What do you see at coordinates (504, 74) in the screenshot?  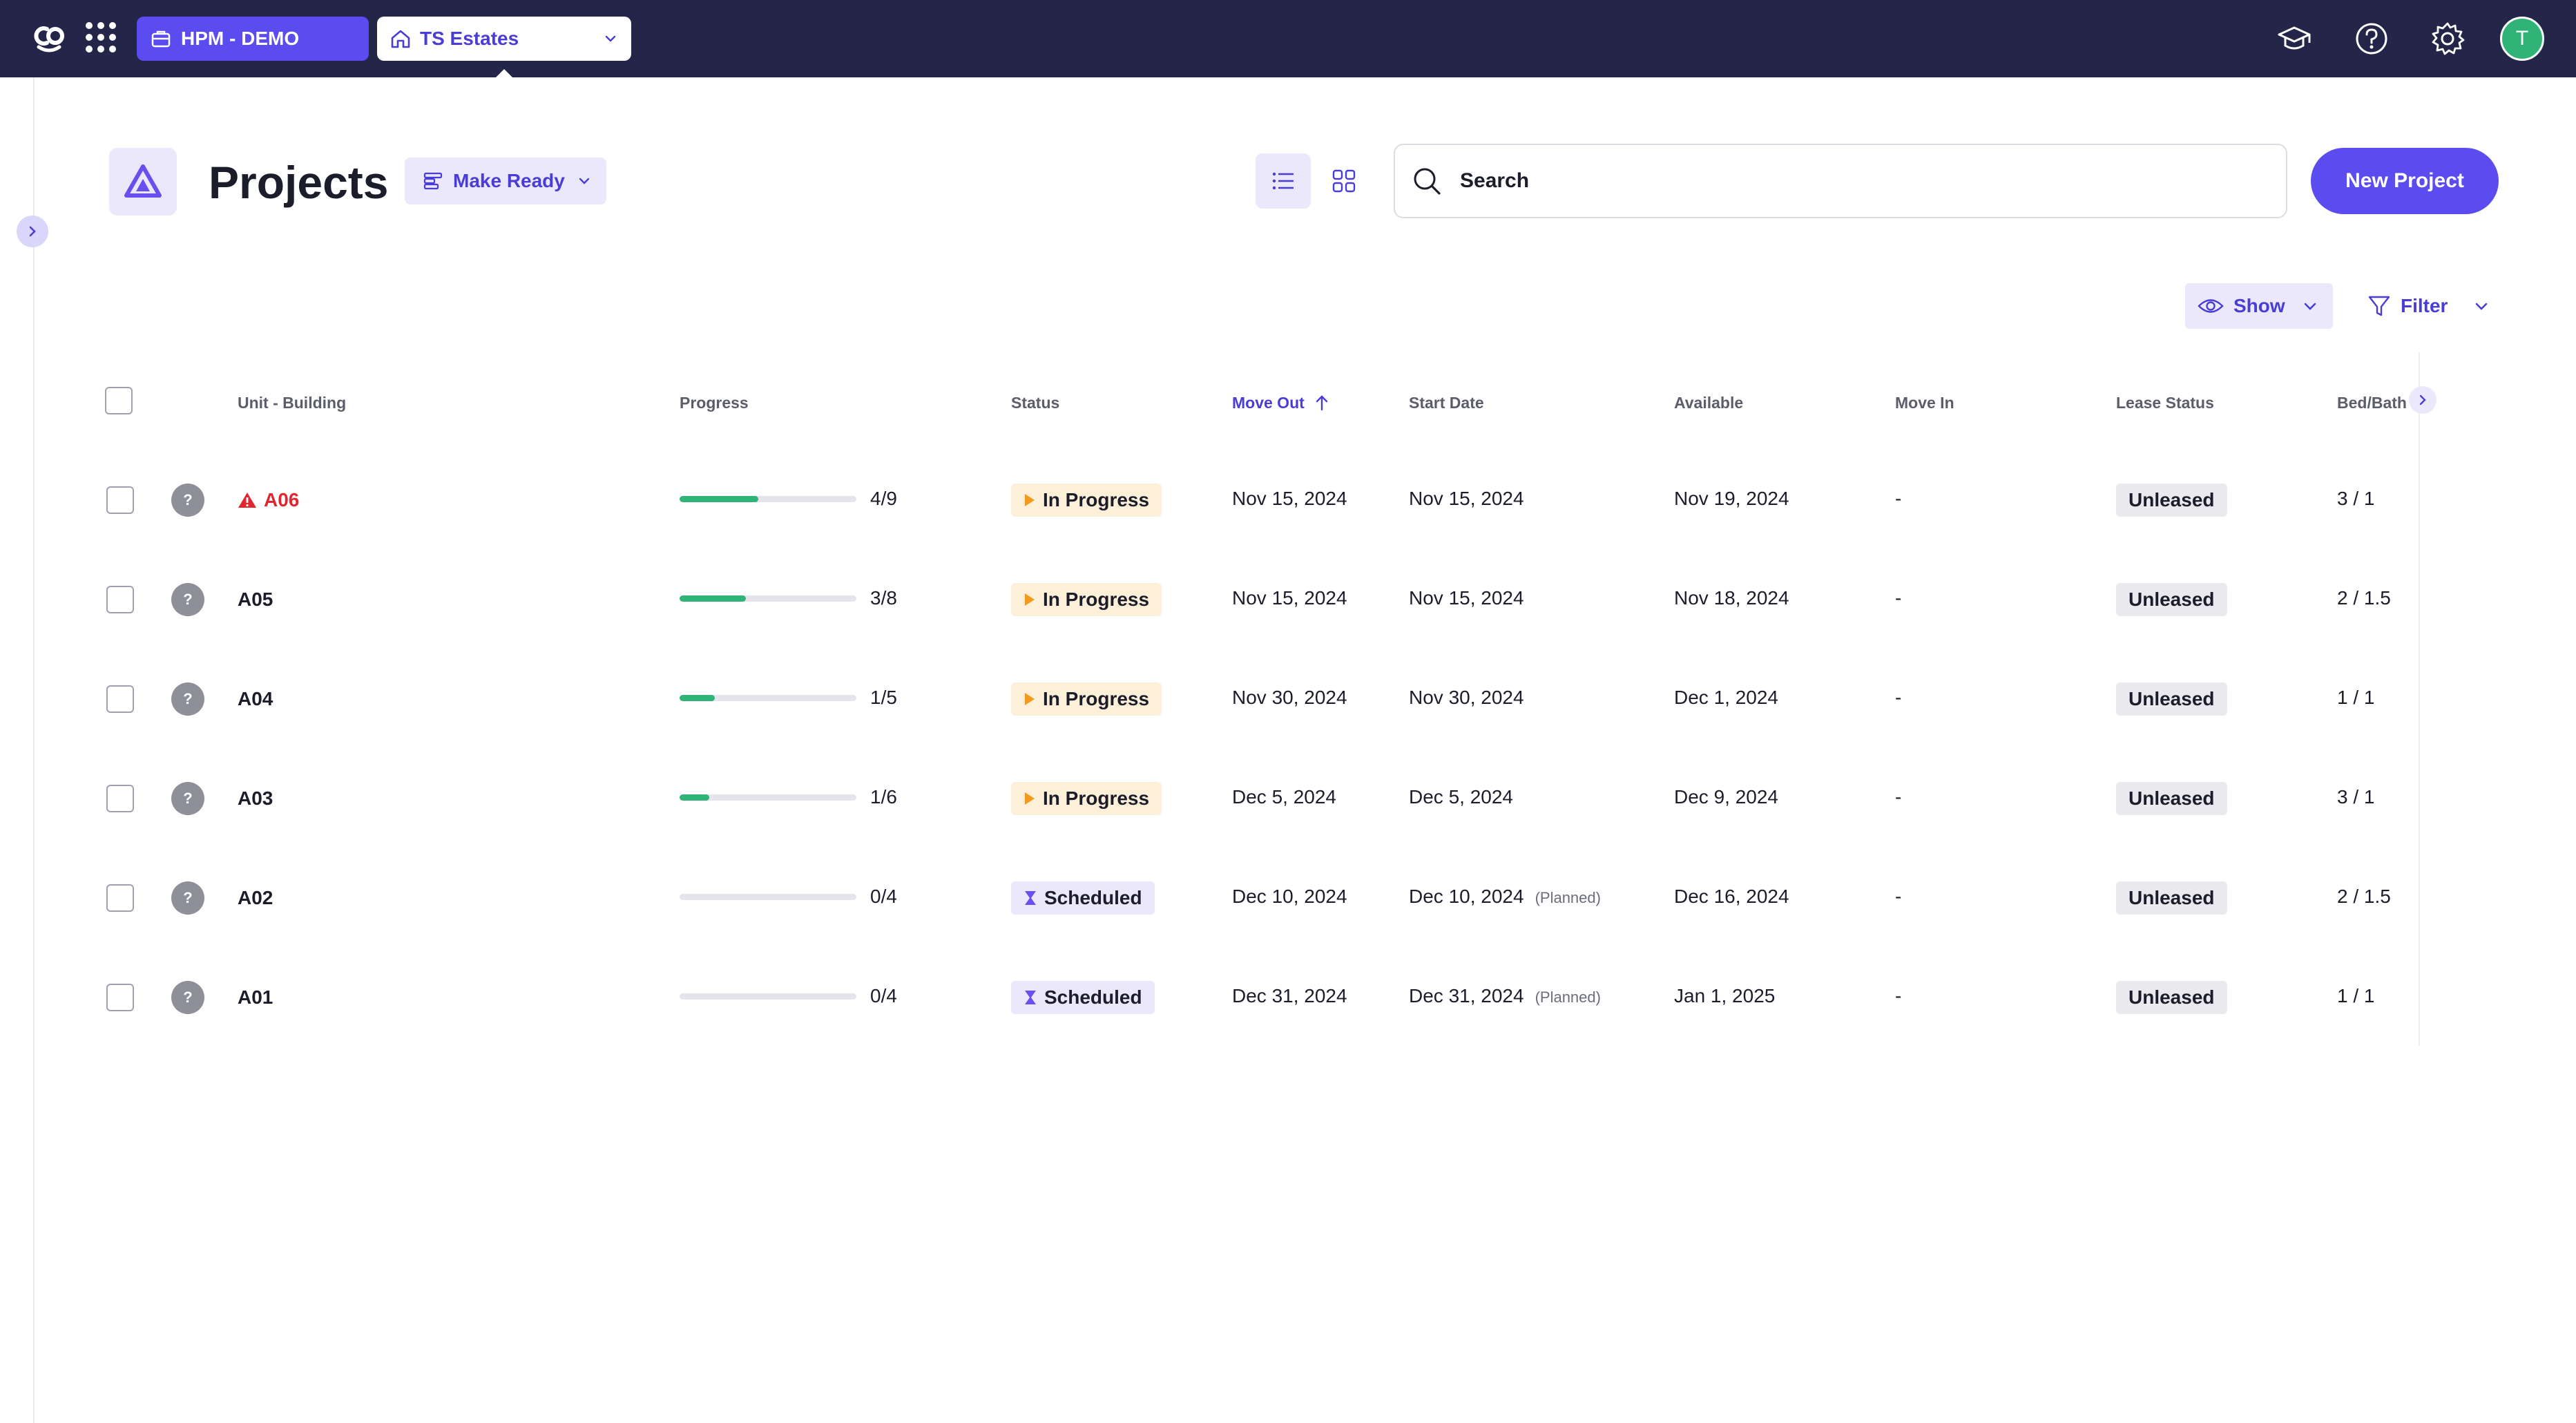 I see `selector-pointer` at bounding box center [504, 74].